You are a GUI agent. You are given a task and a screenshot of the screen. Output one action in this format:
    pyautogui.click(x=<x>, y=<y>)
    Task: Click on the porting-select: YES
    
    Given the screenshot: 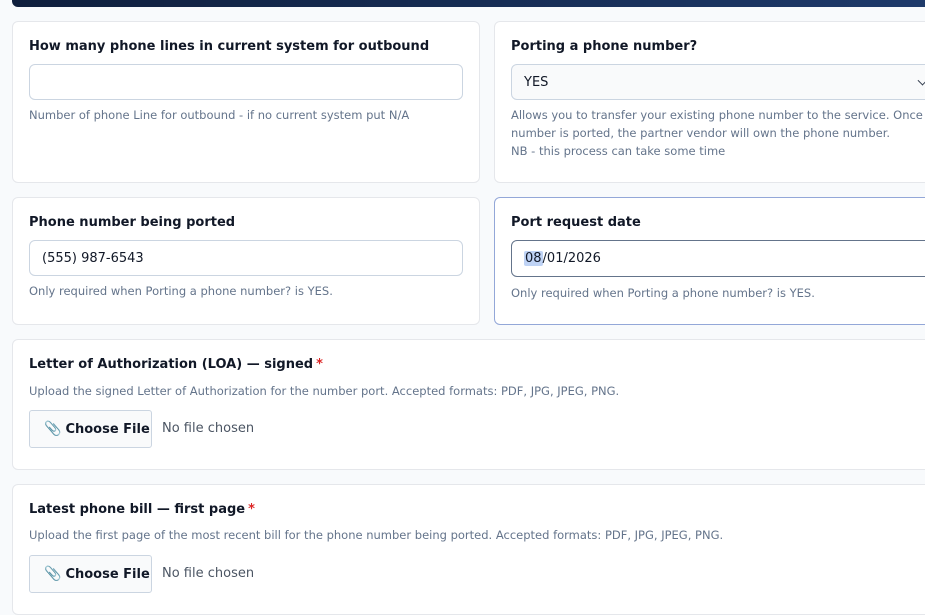 What is the action you would take?
    pyautogui.click(x=718, y=82)
    